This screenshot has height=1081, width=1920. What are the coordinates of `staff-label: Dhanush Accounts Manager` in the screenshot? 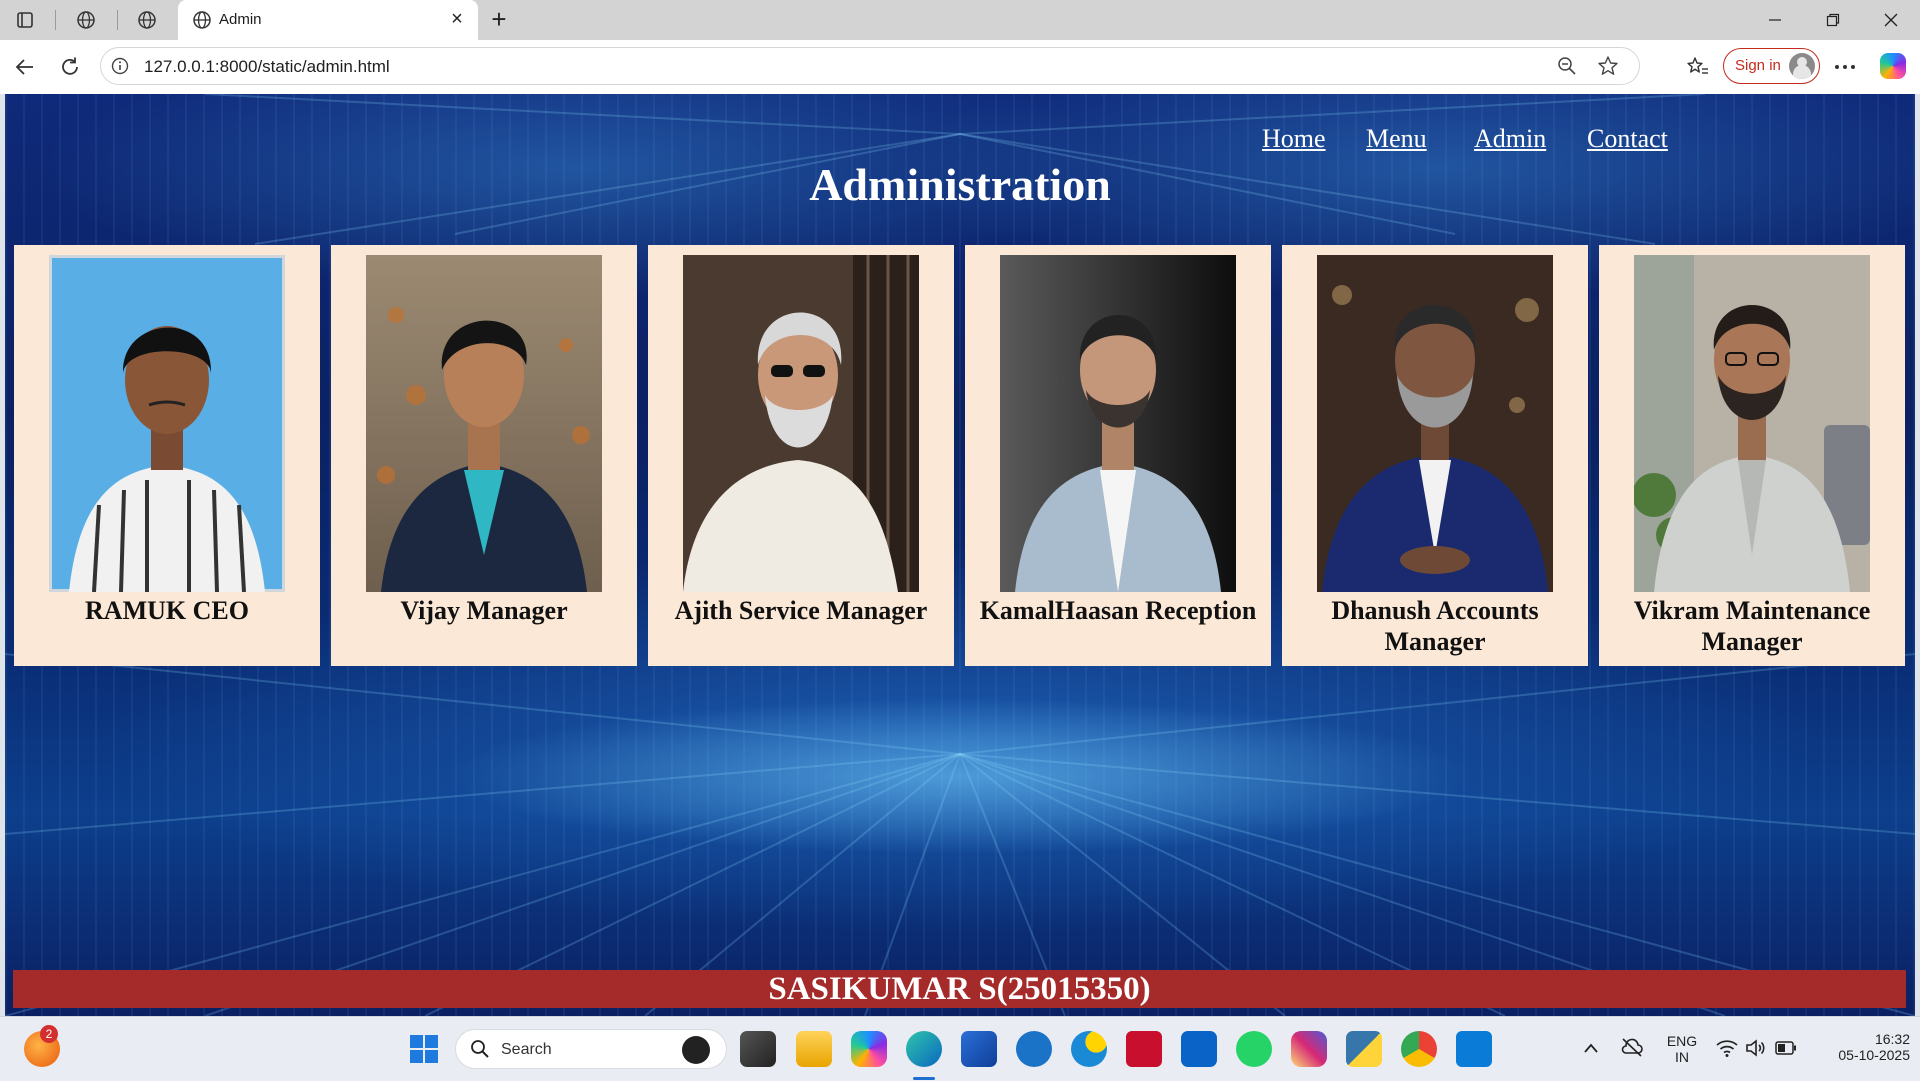 It's located at (1435, 626).